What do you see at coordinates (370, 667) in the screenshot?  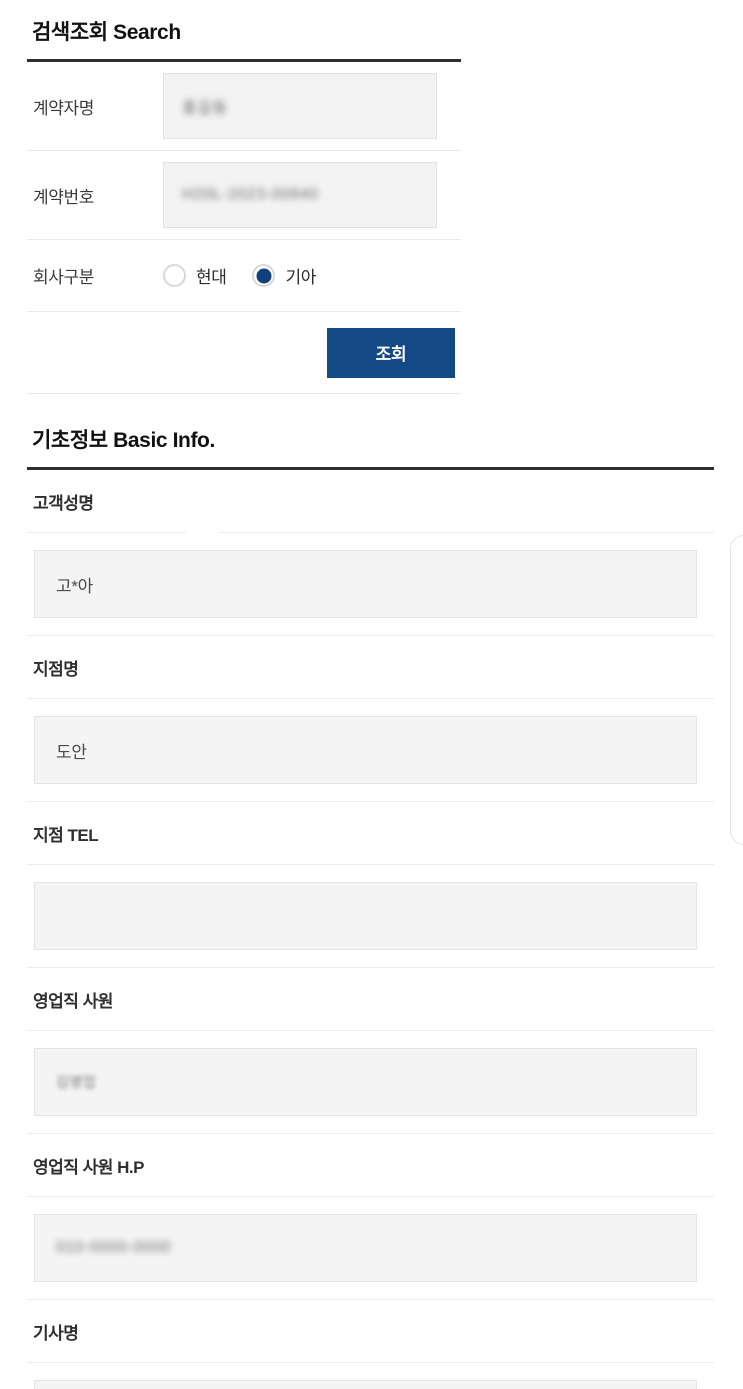 I see `basic-info-label-branch-name: 지점명` at bounding box center [370, 667].